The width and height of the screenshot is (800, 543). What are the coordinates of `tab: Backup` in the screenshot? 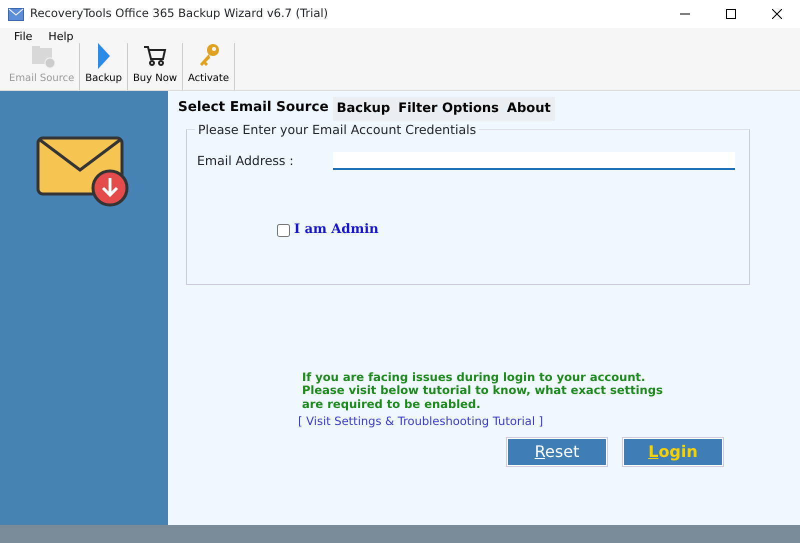 It's located at (363, 108).